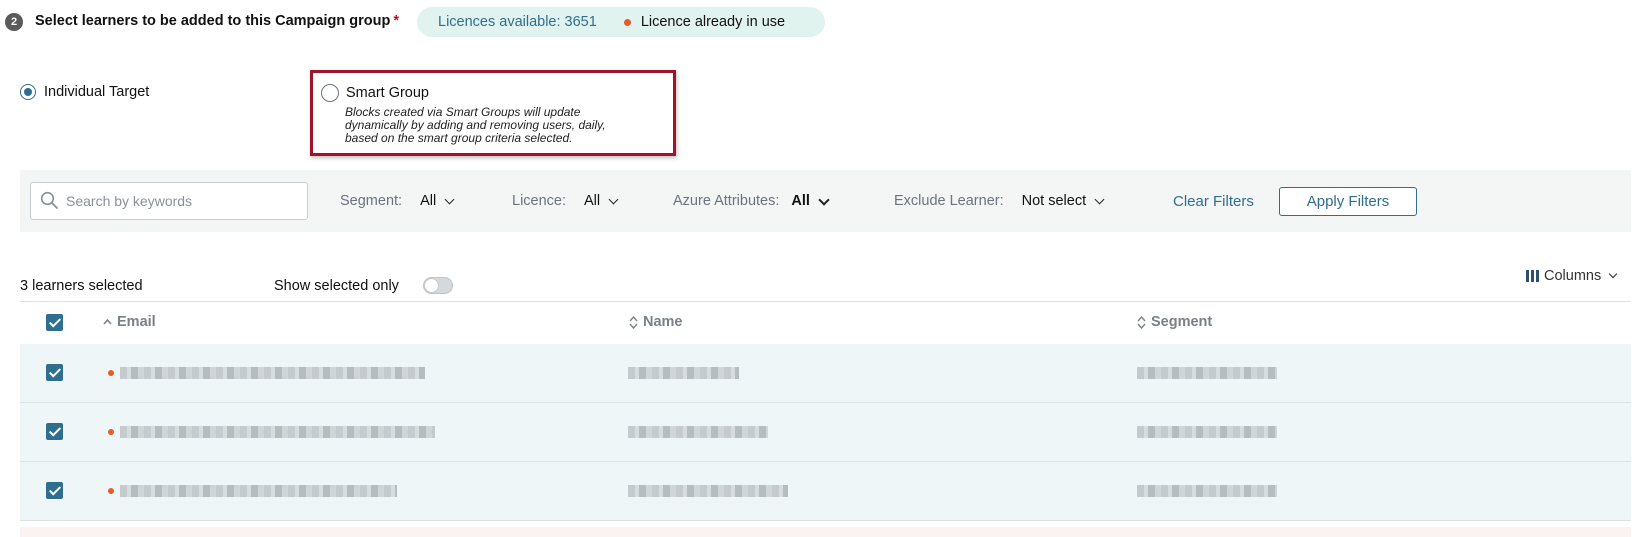 The height and width of the screenshot is (537, 1641). Describe the element at coordinates (539, 201) in the screenshot. I see `licence-filter-label: Licence:` at that location.